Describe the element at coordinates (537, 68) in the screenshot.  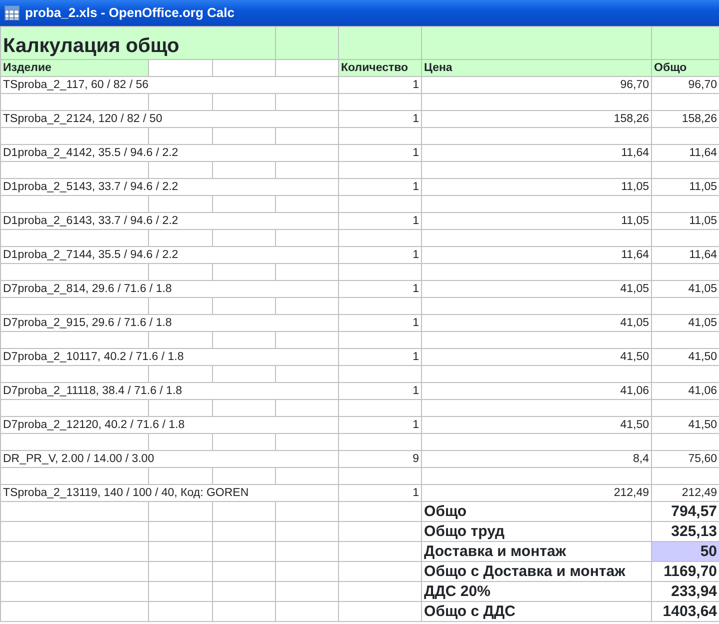
I see `column-header: Цена` at that location.